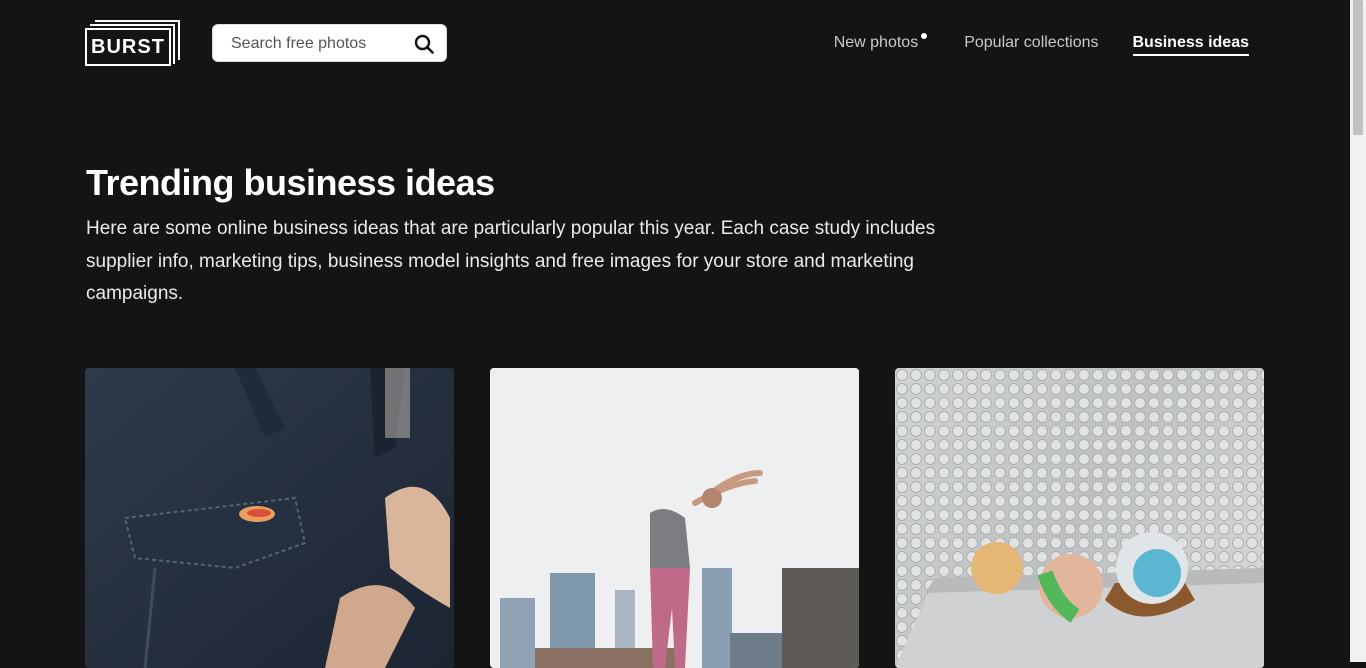 The width and height of the screenshot is (1366, 668). I want to click on nav-item-business-ideas: Business ideas, so click(1190, 45).